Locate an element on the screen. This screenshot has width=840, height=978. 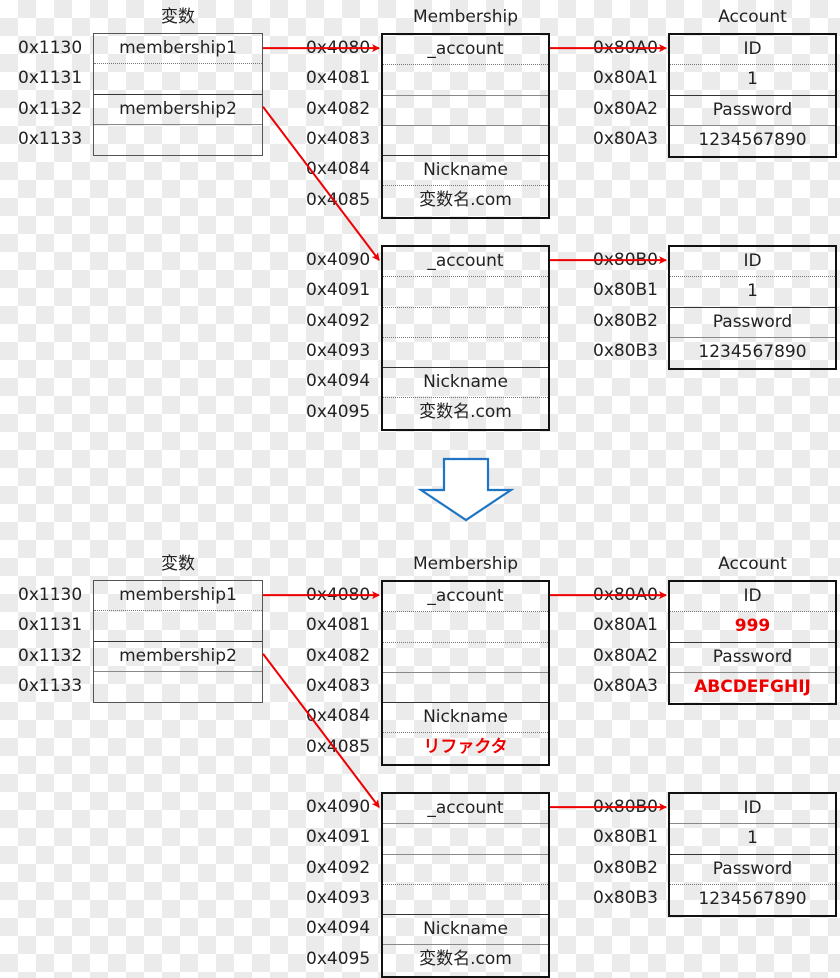
variables-table-before: membership1 membership2 is located at coordinates (178, 95).